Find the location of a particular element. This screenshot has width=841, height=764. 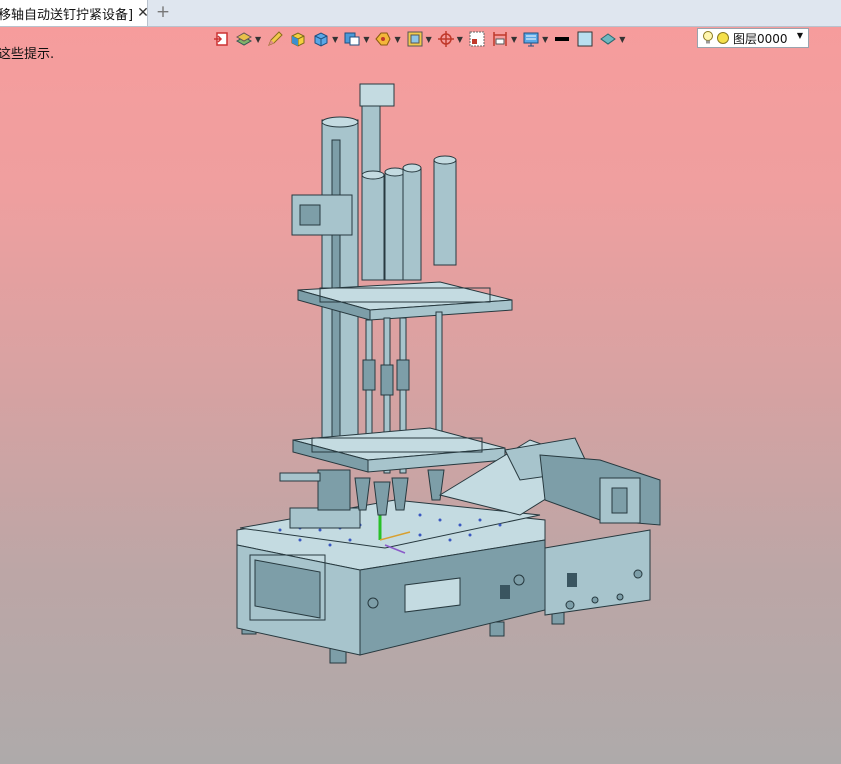

layer-selector: 图层0000 ▼ is located at coordinates (753, 38).